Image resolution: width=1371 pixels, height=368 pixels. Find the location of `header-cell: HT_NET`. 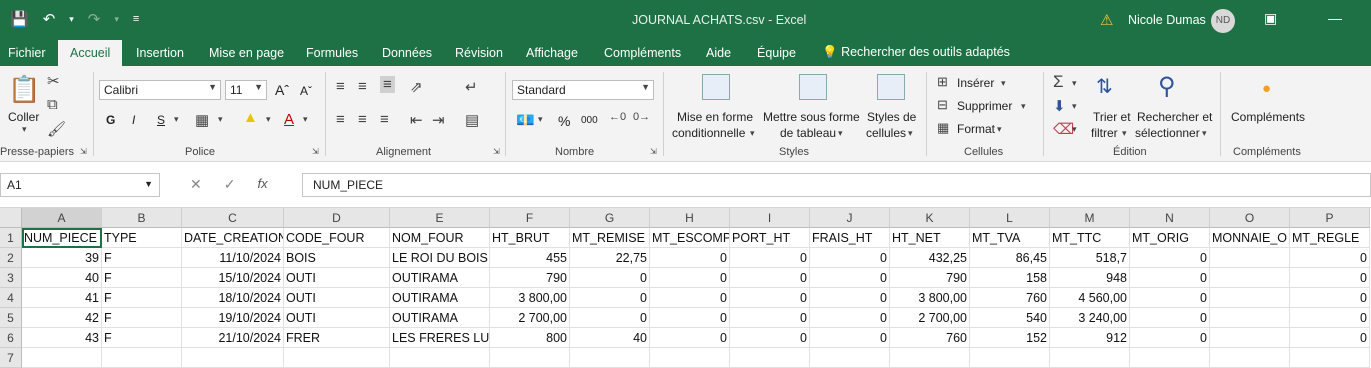

header-cell: HT_NET is located at coordinates (930, 238).